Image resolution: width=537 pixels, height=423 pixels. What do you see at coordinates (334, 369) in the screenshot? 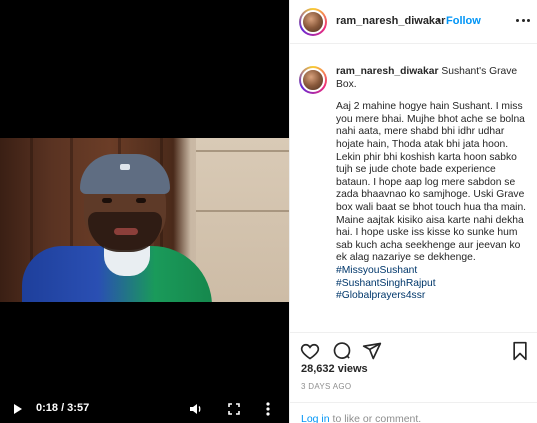
I see `view-count: 28,632 views` at bounding box center [334, 369].